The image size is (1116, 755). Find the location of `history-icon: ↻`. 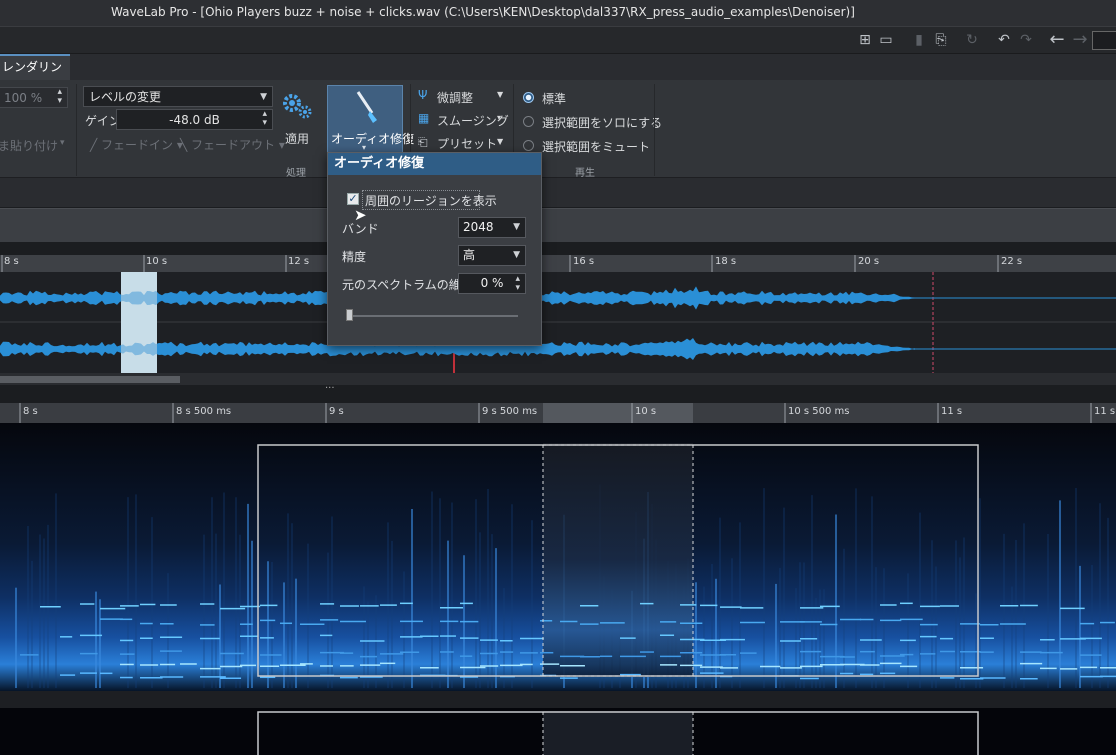

history-icon: ↻ is located at coordinates (972, 40).